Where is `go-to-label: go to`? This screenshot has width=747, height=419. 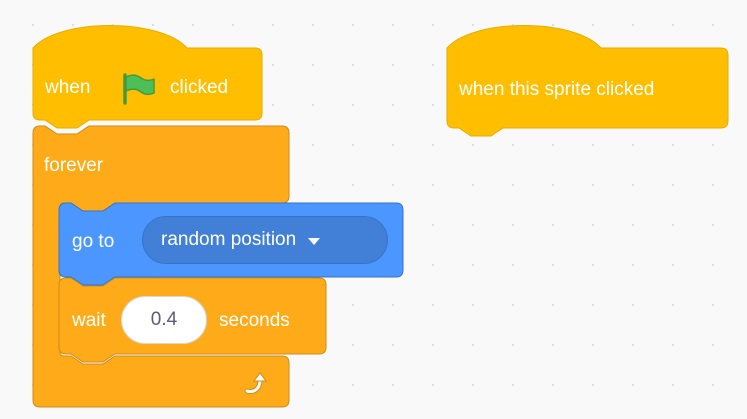
go-to-label: go to is located at coordinates (93, 241).